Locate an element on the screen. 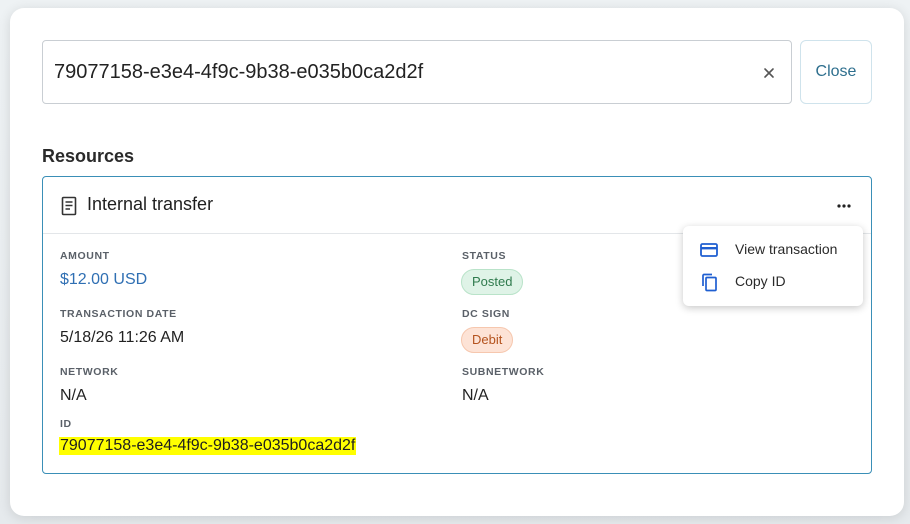 The width and height of the screenshot is (910, 524). search-box is located at coordinates (417, 72).